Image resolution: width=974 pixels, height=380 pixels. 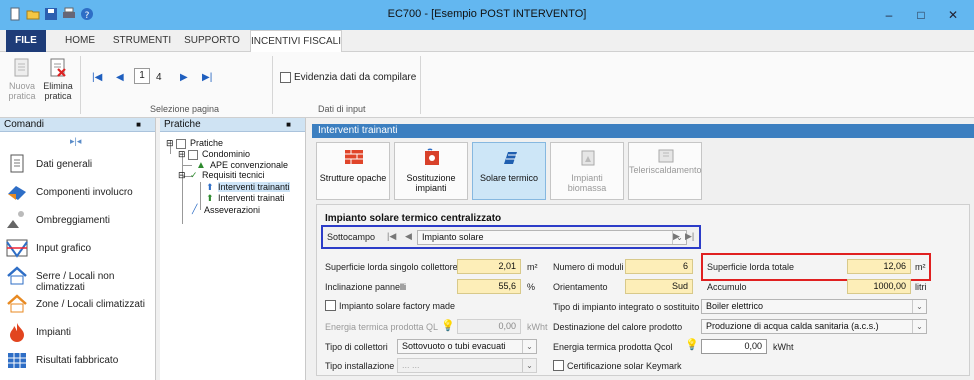 What do you see at coordinates (510, 158) in the screenshot?
I see `solar-panel-icon` at bounding box center [510, 158].